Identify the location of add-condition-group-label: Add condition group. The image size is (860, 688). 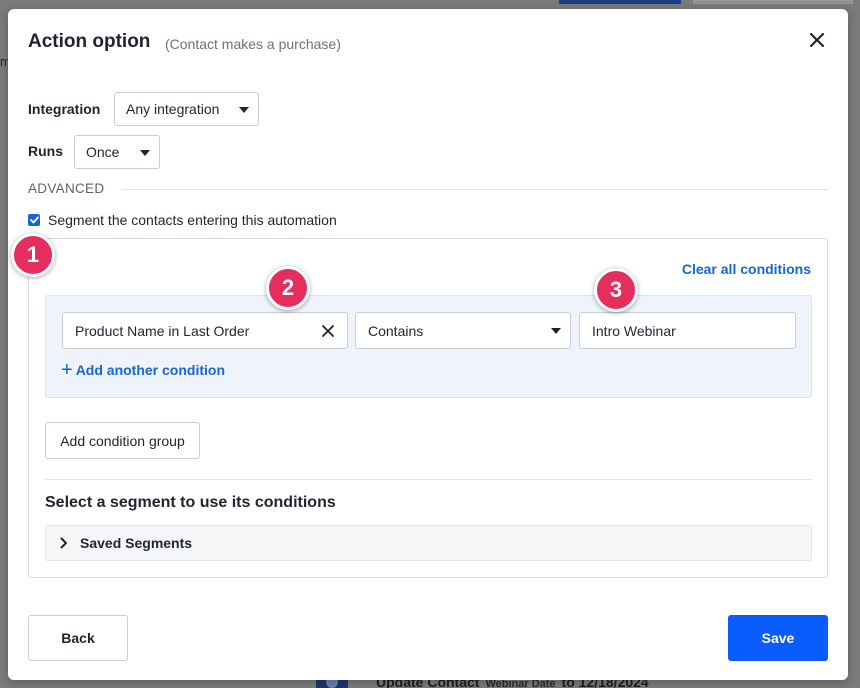
(122, 440).